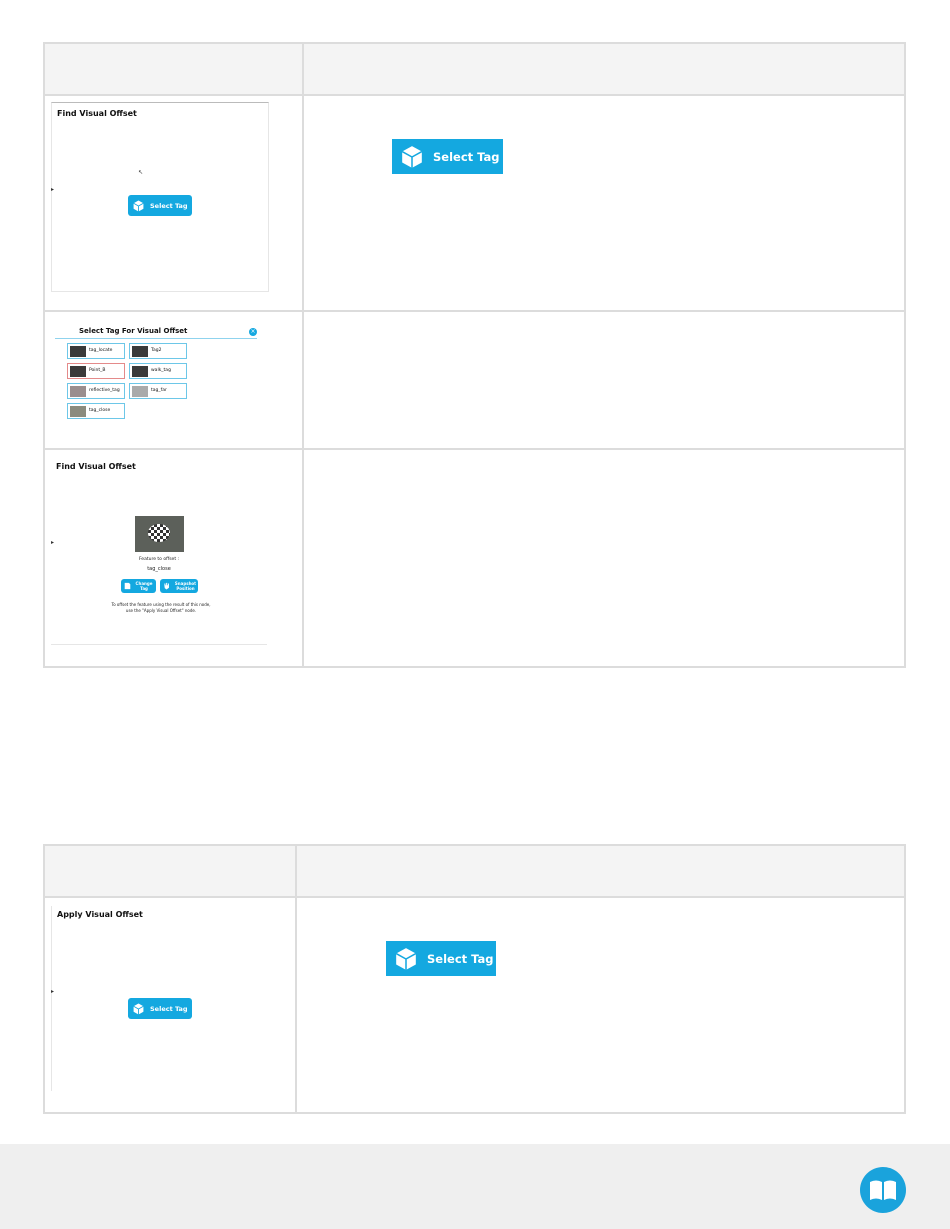 This screenshot has width=950, height=1229. I want to click on feature-label: Feature to offset :, so click(159, 559).